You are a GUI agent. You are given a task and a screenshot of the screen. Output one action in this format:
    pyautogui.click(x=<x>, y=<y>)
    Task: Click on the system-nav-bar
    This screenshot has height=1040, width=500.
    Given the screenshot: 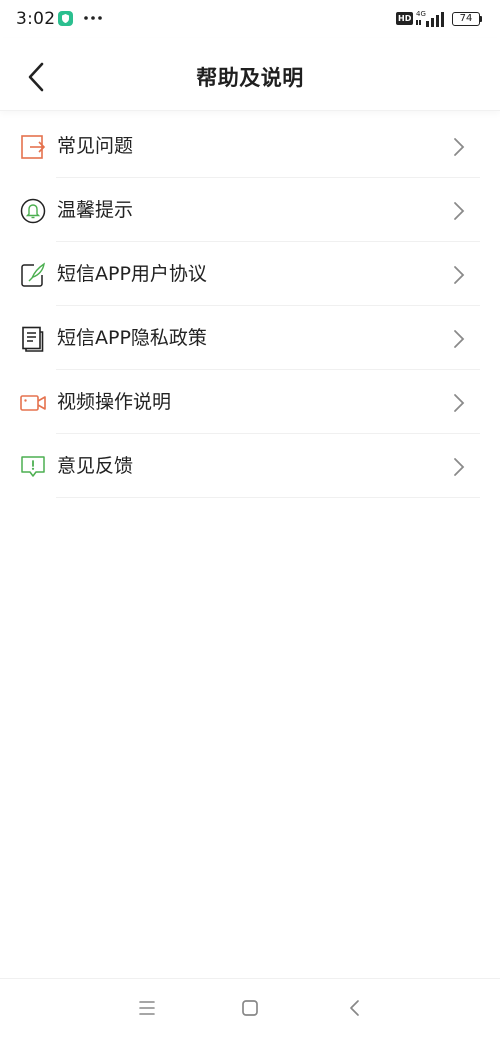 What is the action you would take?
    pyautogui.click(x=250, y=1009)
    